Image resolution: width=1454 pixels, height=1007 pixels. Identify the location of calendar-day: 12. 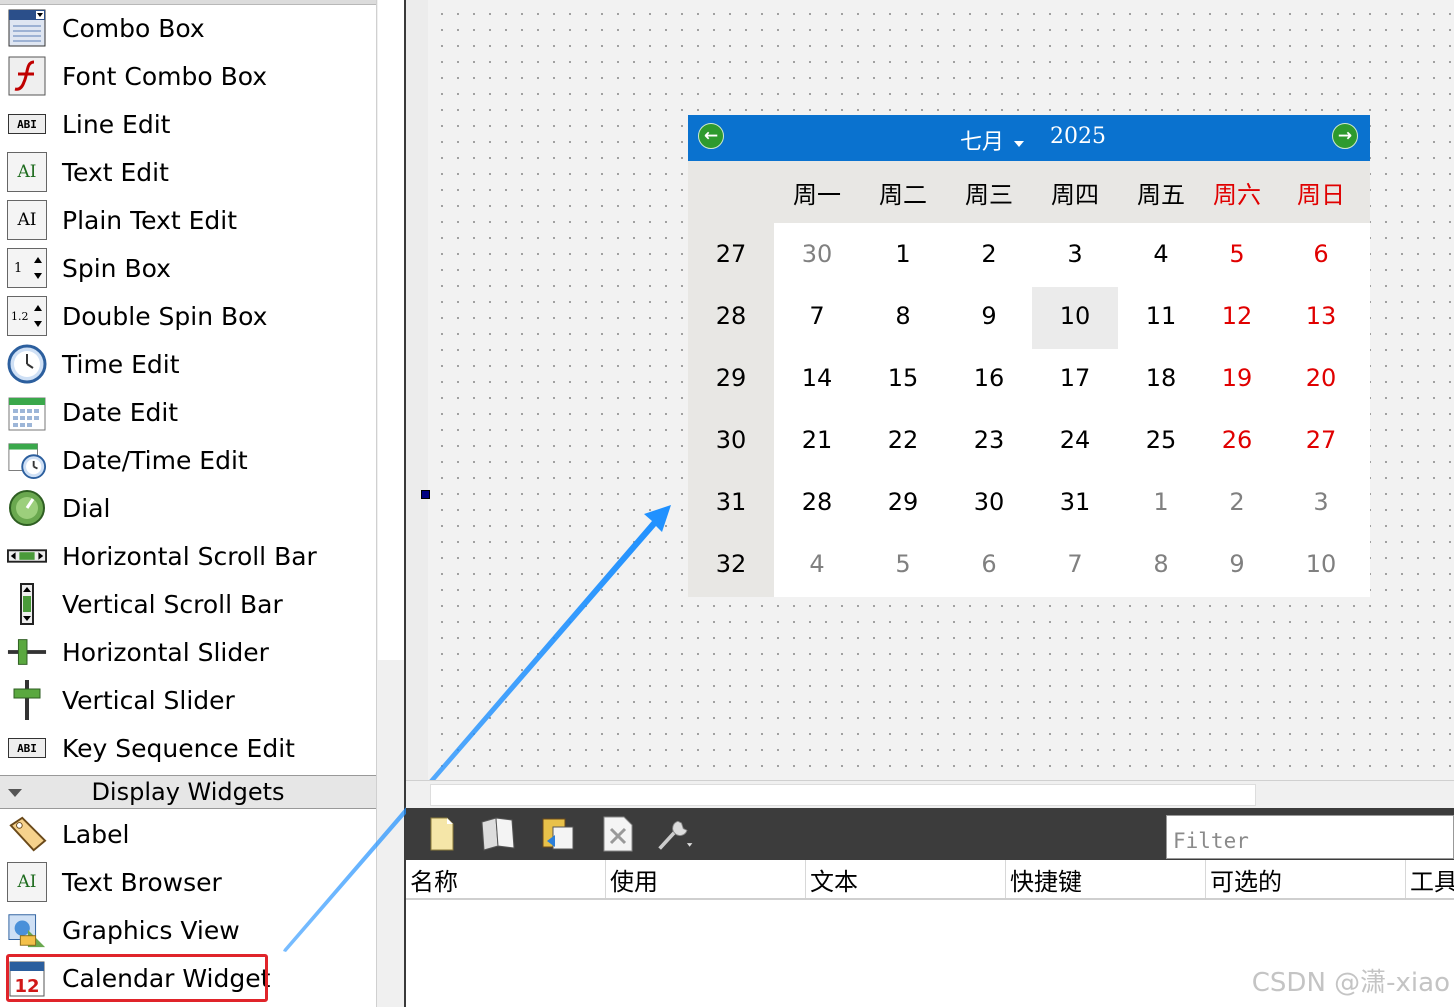
(1237, 316).